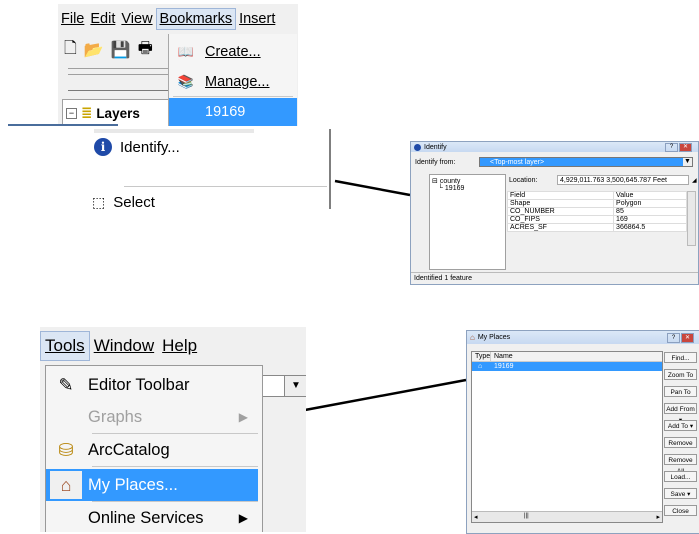 The width and height of the screenshot is (699, 534). What do you see at coordinates (523, 180) in the screenshot?
I see `location-label: Location:` at bounding box center [523, 180].